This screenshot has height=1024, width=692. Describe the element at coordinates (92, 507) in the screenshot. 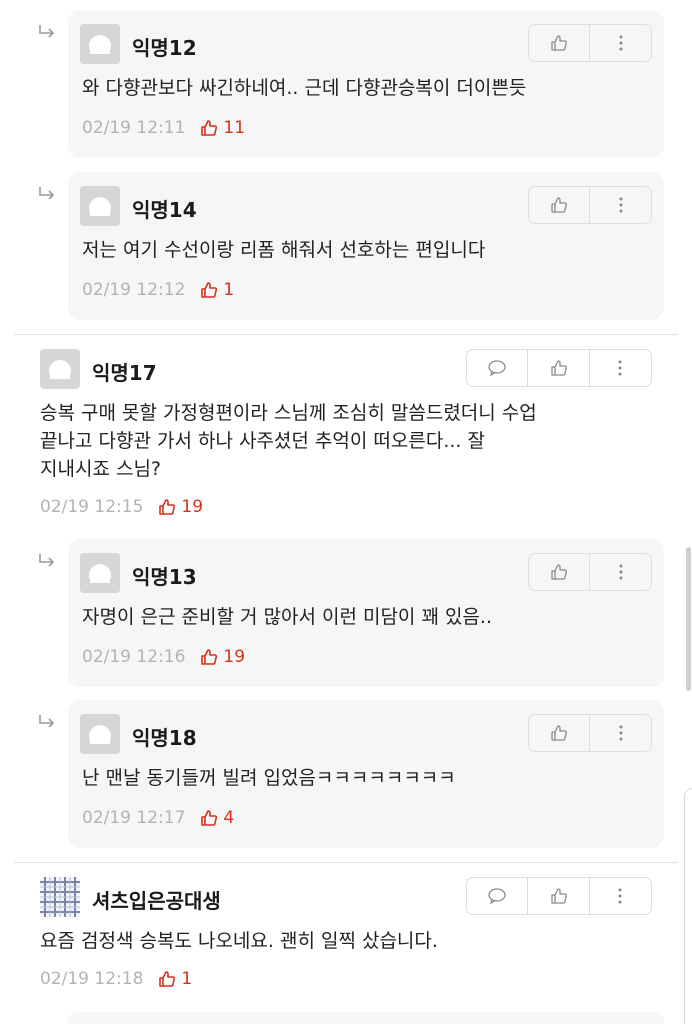

I see `timestamp: 02/19 12:15` at that location.